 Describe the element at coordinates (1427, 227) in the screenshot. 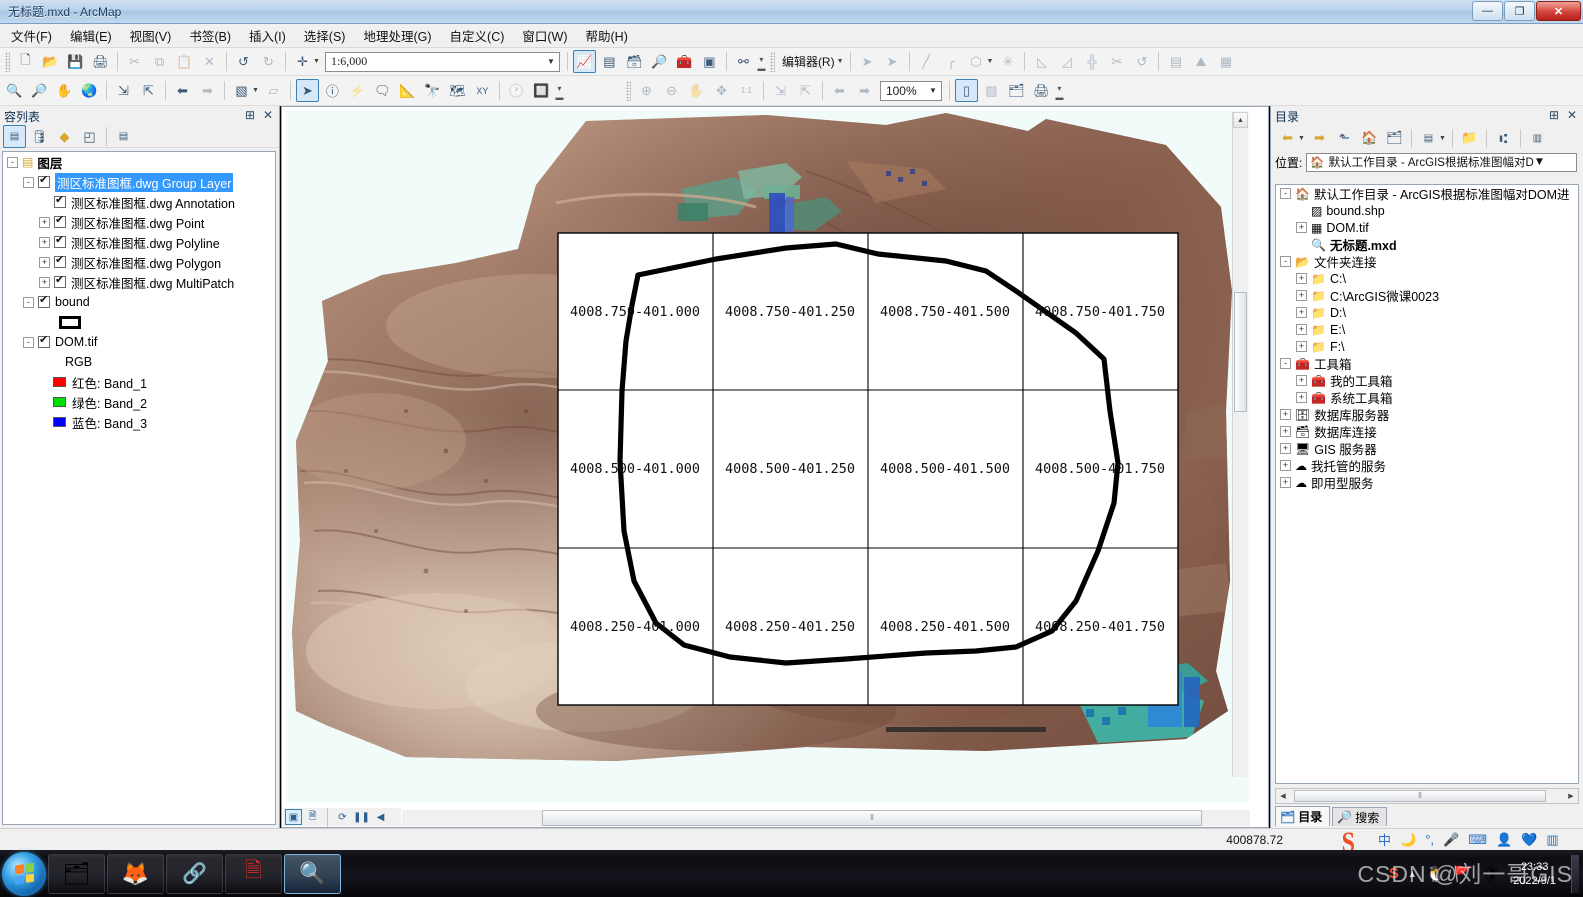

I see `catalog-row: + ▦ DOM.tif` at that location.